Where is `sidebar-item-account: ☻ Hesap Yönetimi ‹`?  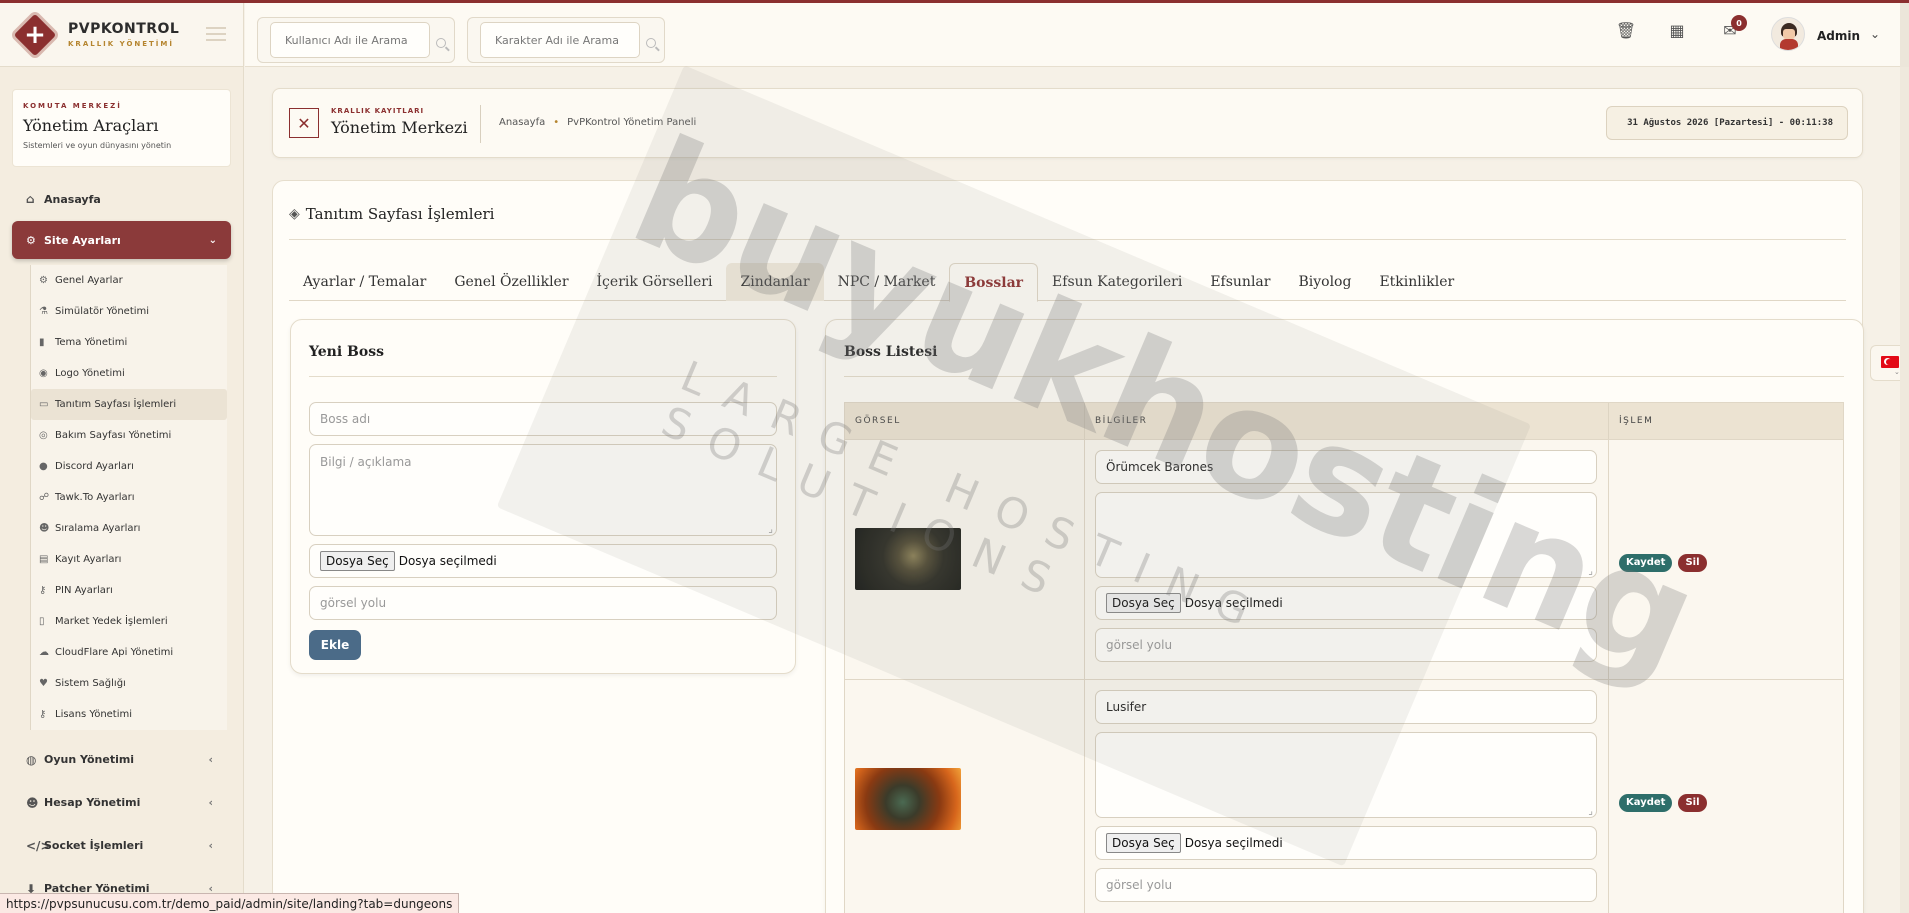 sidebar-item-account: ☻ Hesap Yönetimi ‹ is located at coordinates (121, 802).